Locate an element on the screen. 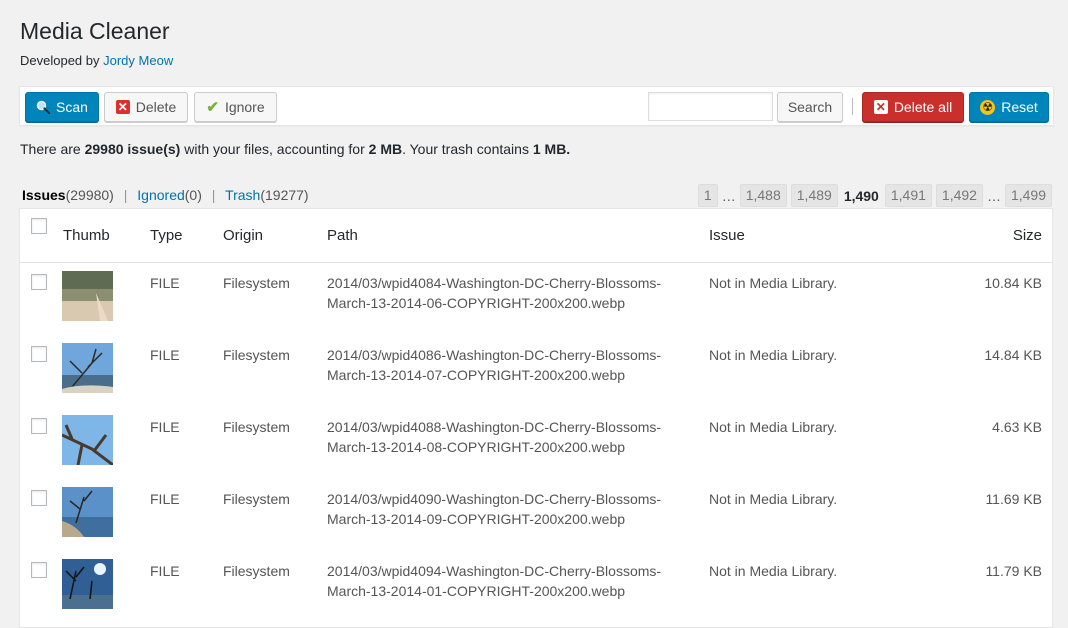  row-path-line2: March-13-2014-06-COPYRIGHT-200x200.webp is located at coordinates (476, 303).